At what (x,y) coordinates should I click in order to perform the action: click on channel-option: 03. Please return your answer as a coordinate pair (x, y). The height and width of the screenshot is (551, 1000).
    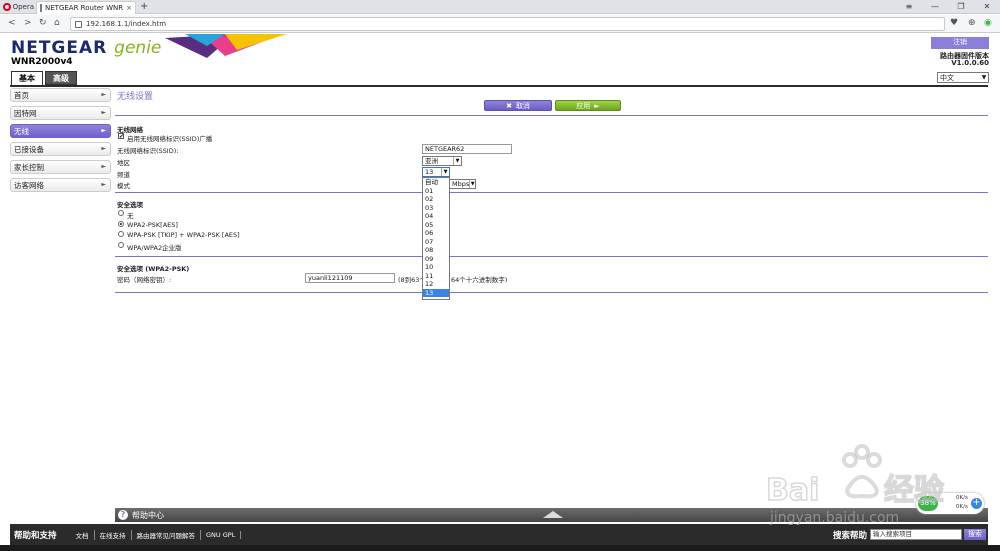
    Looking at the image, I should click on (436, 208).